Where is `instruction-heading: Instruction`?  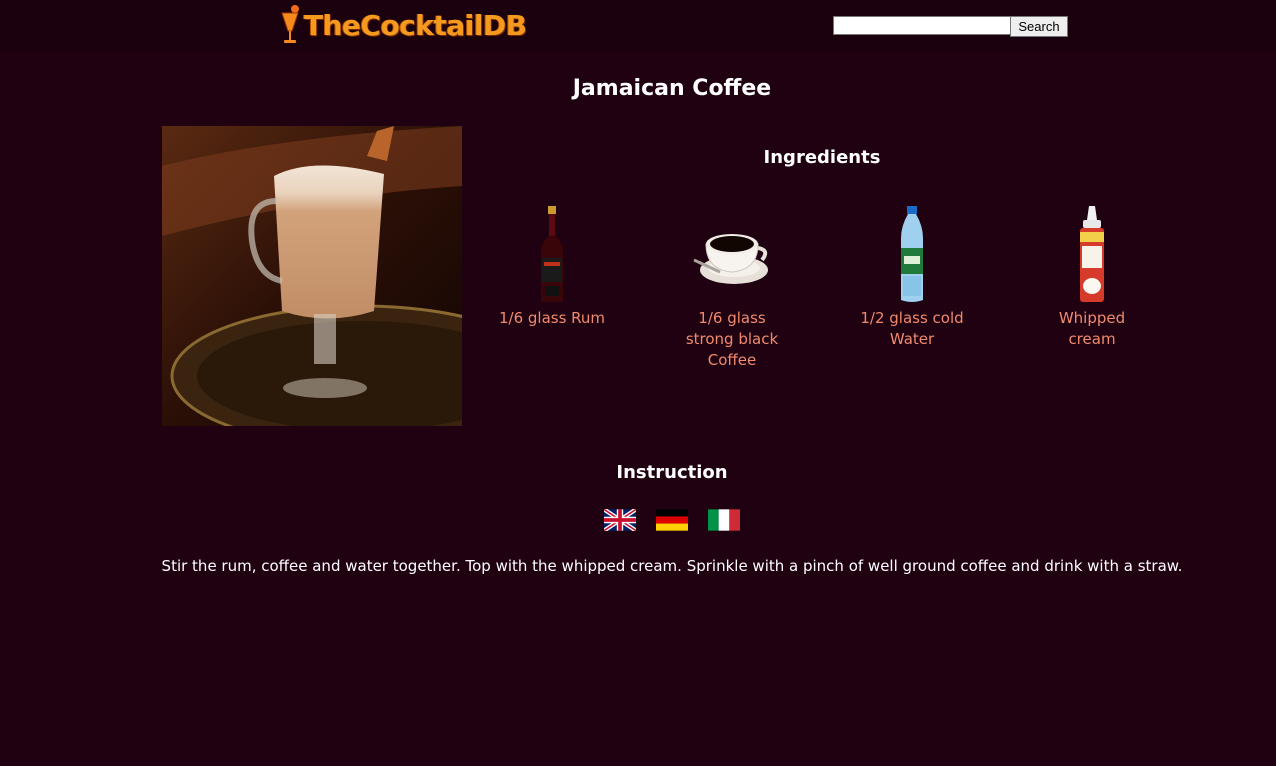
instruction-heading: Instruction is located at coordinates (672, 472).